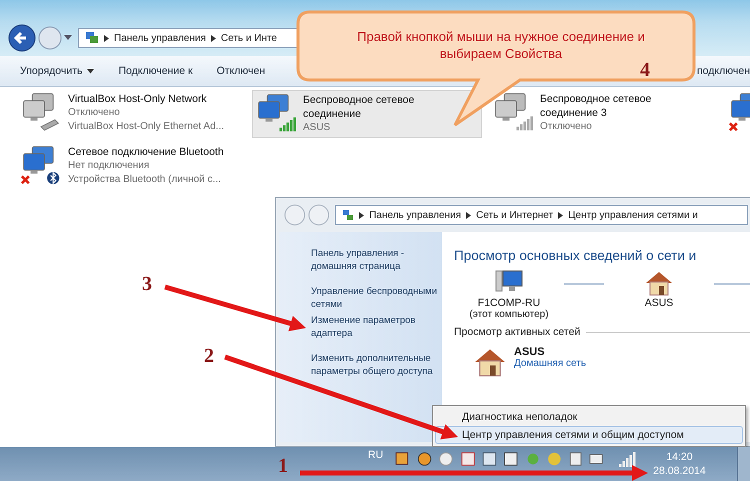 This screenshot has height=481, width=750. Describe the element at coordinates (376, 327) in the screenshot. I see `sidebar-link: Изменение параметров адаптера` at that location.